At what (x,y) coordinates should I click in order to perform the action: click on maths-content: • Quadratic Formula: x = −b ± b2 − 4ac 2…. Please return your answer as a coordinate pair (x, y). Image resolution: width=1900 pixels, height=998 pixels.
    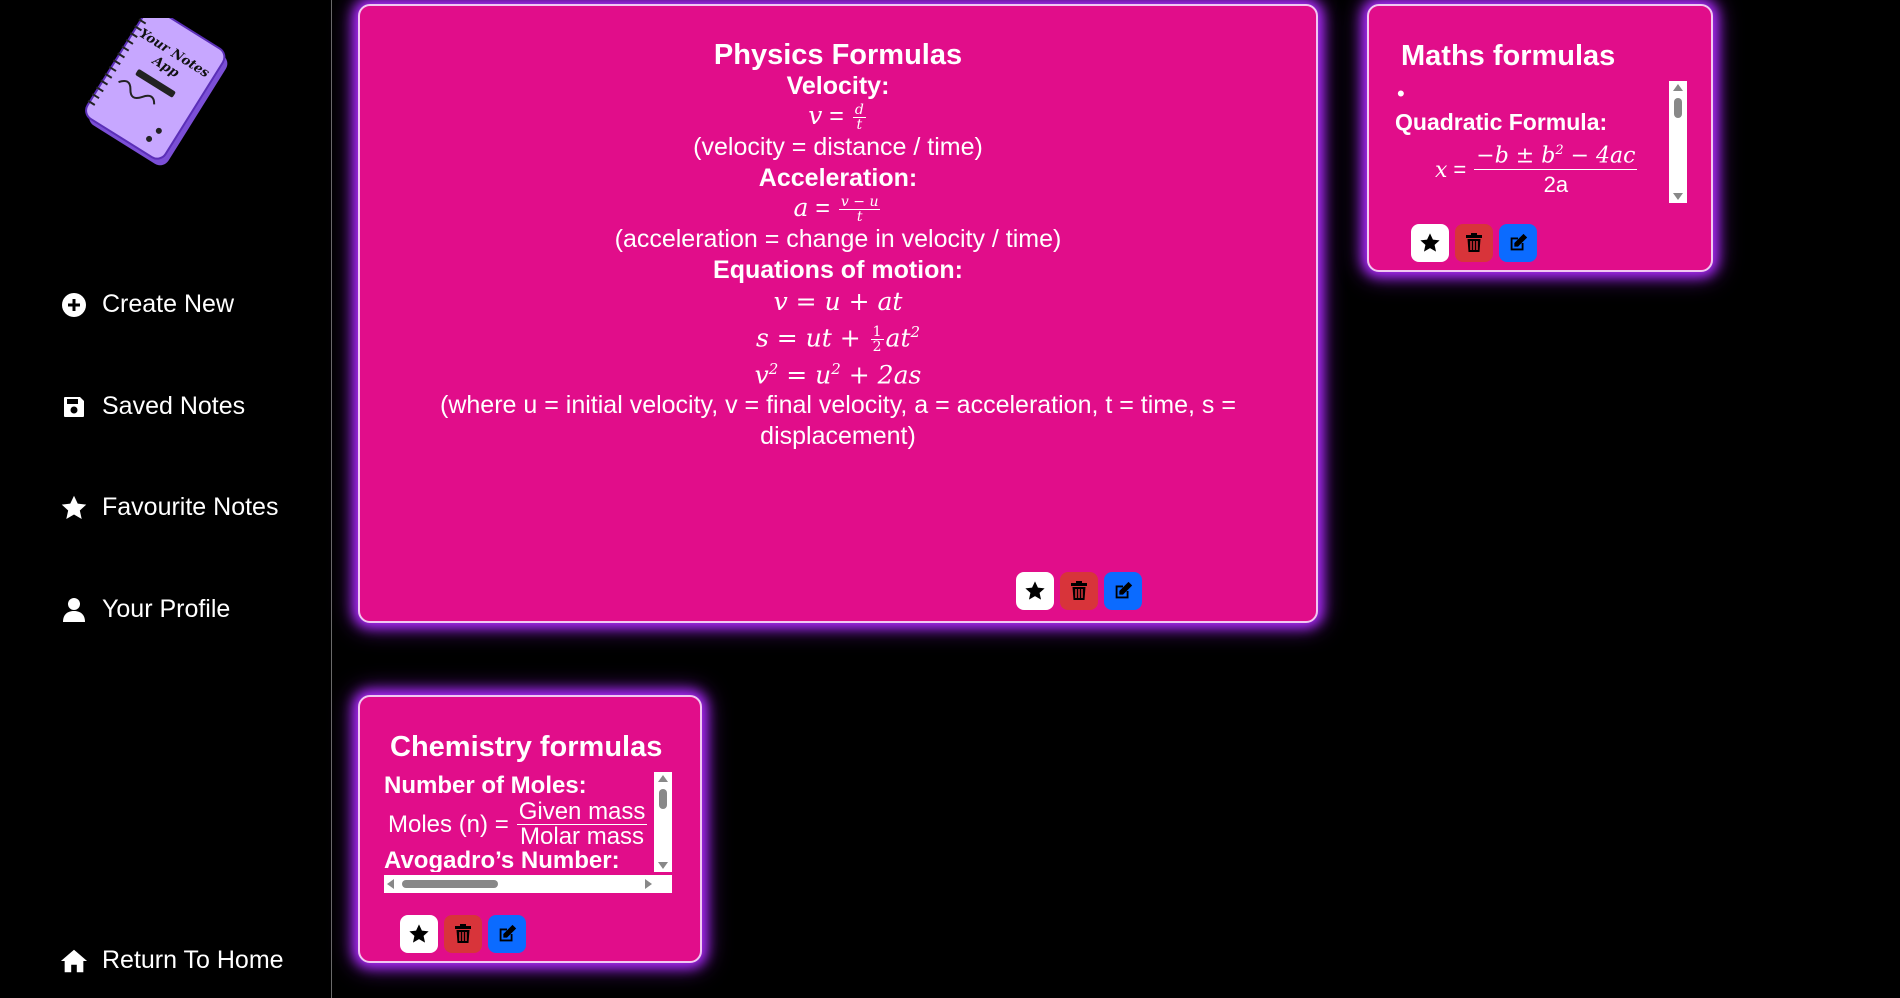
    Looking at the image, I should click on (1533, 145).